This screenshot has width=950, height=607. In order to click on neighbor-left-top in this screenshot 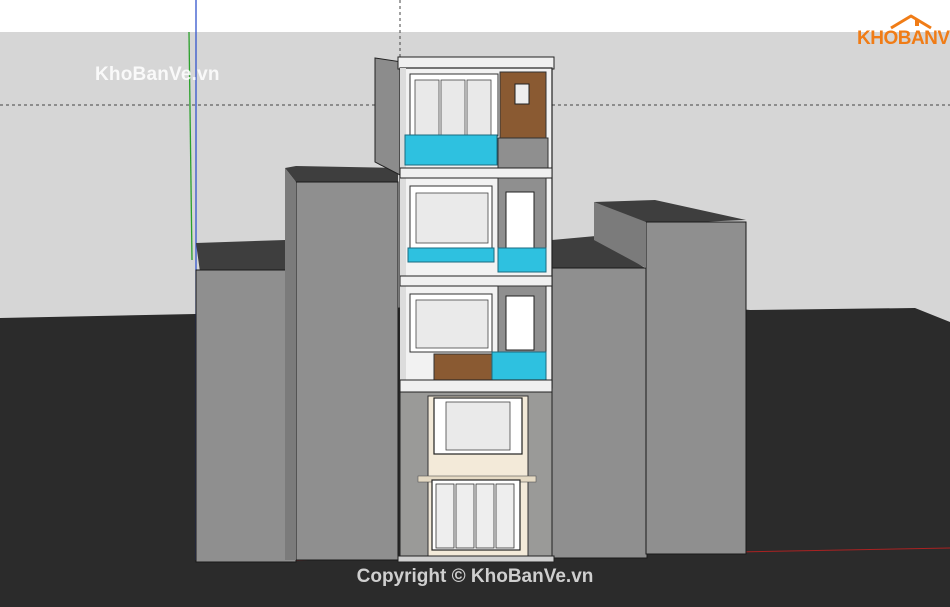, I will do `click(245, 256)`.